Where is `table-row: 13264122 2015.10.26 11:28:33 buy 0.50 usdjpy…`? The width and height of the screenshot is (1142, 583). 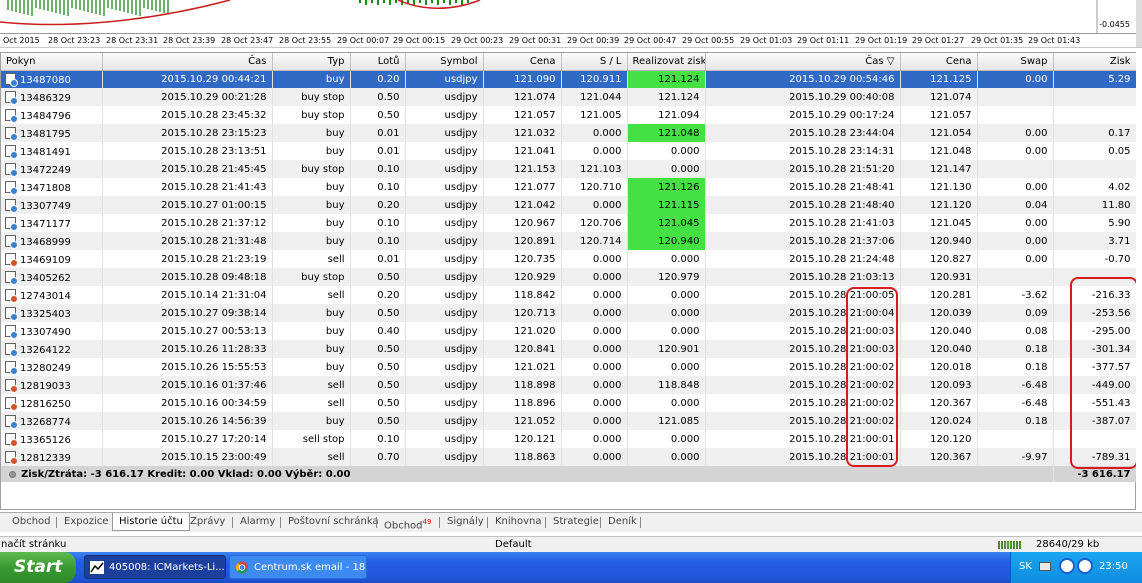 table-row: 13264122 2015.10.26 11:28:33 buy 0.50 usdjpy… is located at coordinates (569, 349).